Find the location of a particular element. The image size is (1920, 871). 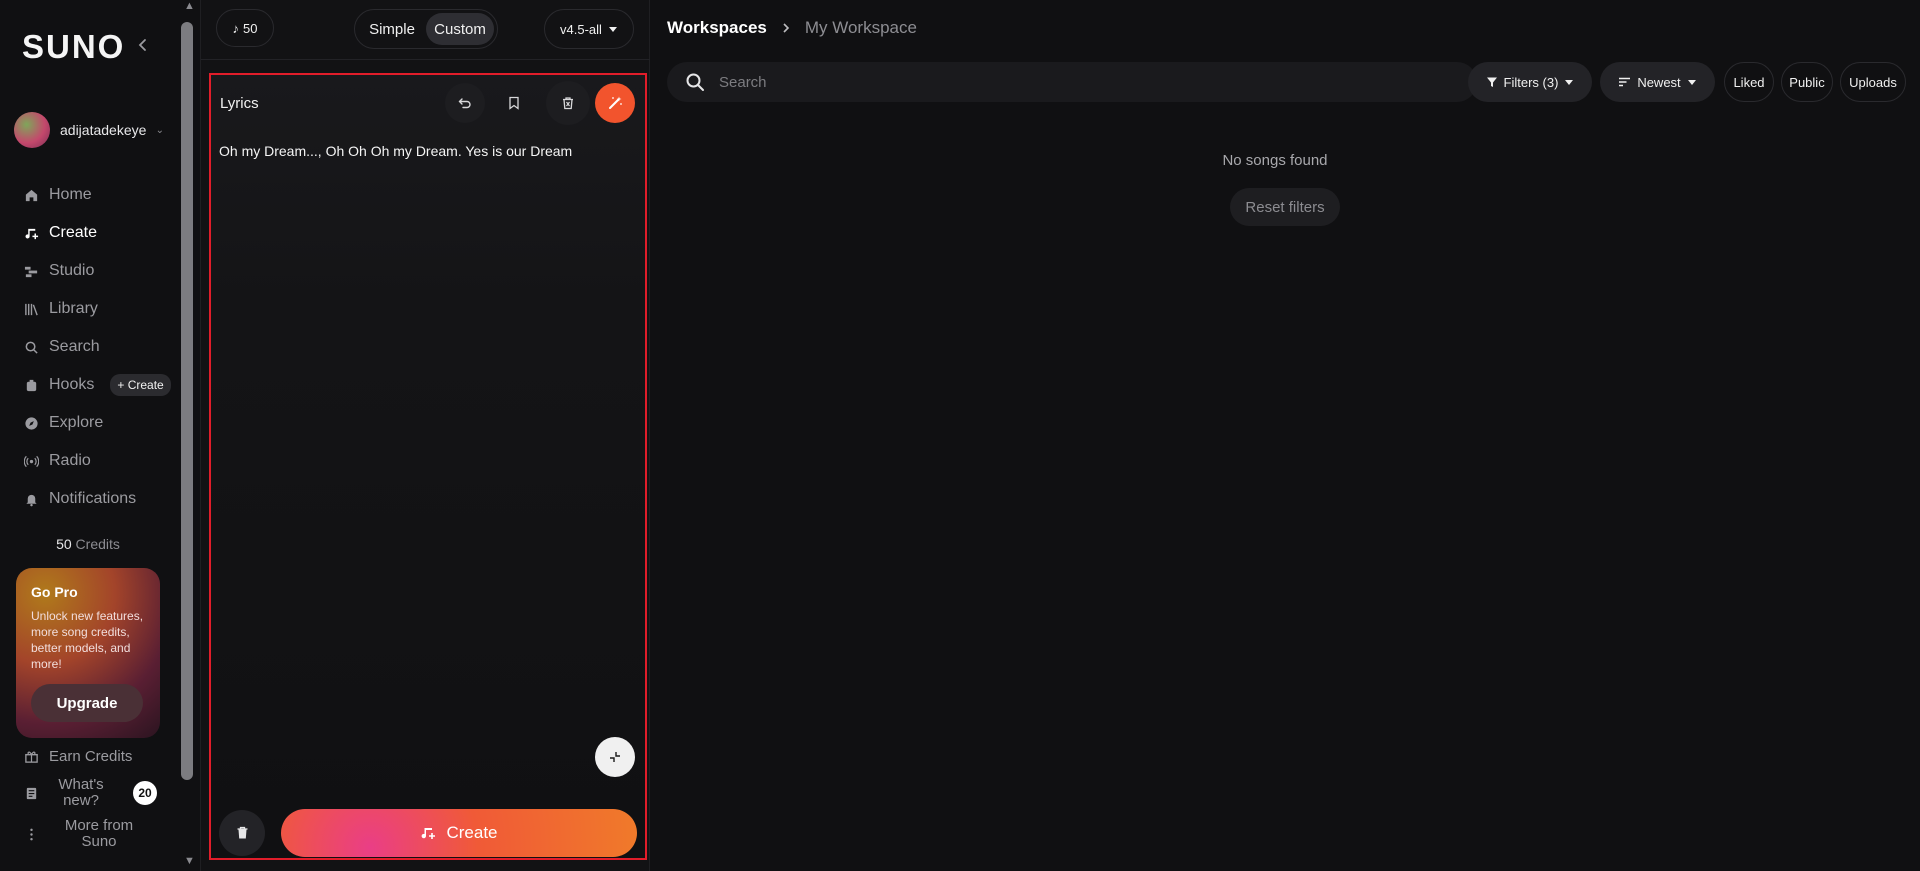

uploads-filter-button: Uploads is located at coordinates (1873, 82).